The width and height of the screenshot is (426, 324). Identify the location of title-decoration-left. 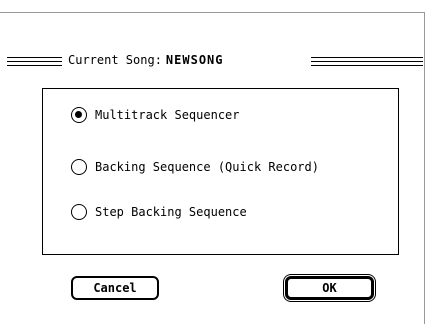
(34, 61).